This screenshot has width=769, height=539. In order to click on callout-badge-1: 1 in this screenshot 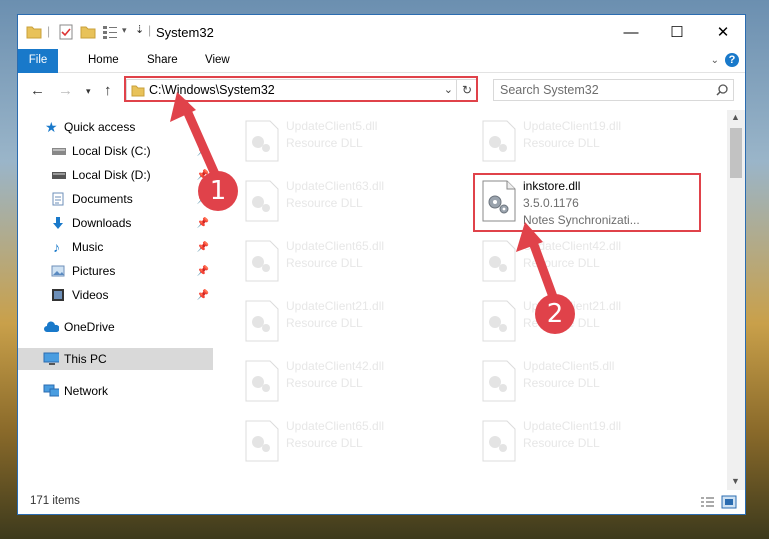, I will do `click(218, 191)`.